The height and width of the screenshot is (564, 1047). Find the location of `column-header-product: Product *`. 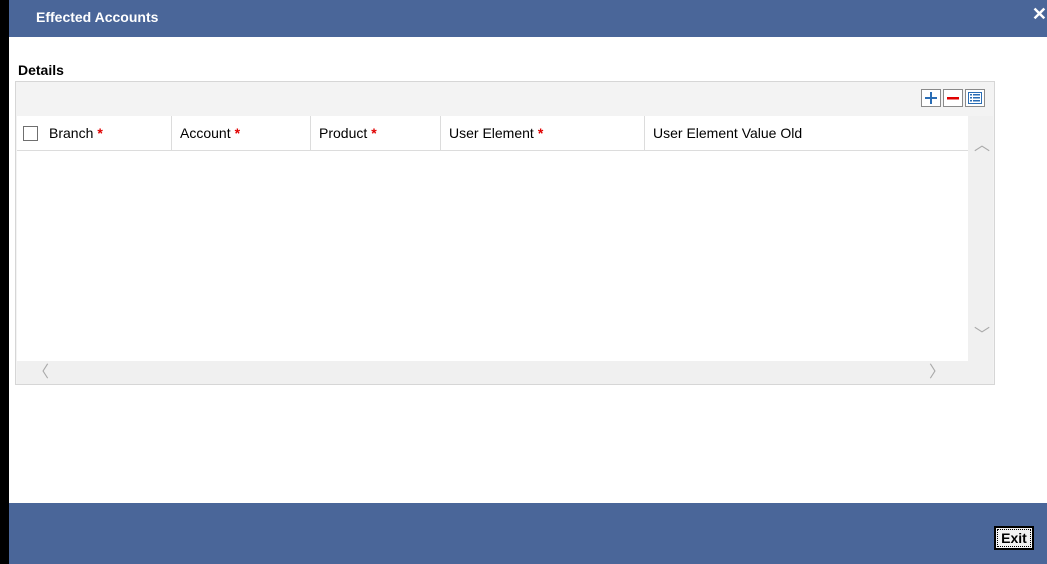

column-header-product: Product * is located at coordinates (376, 133).